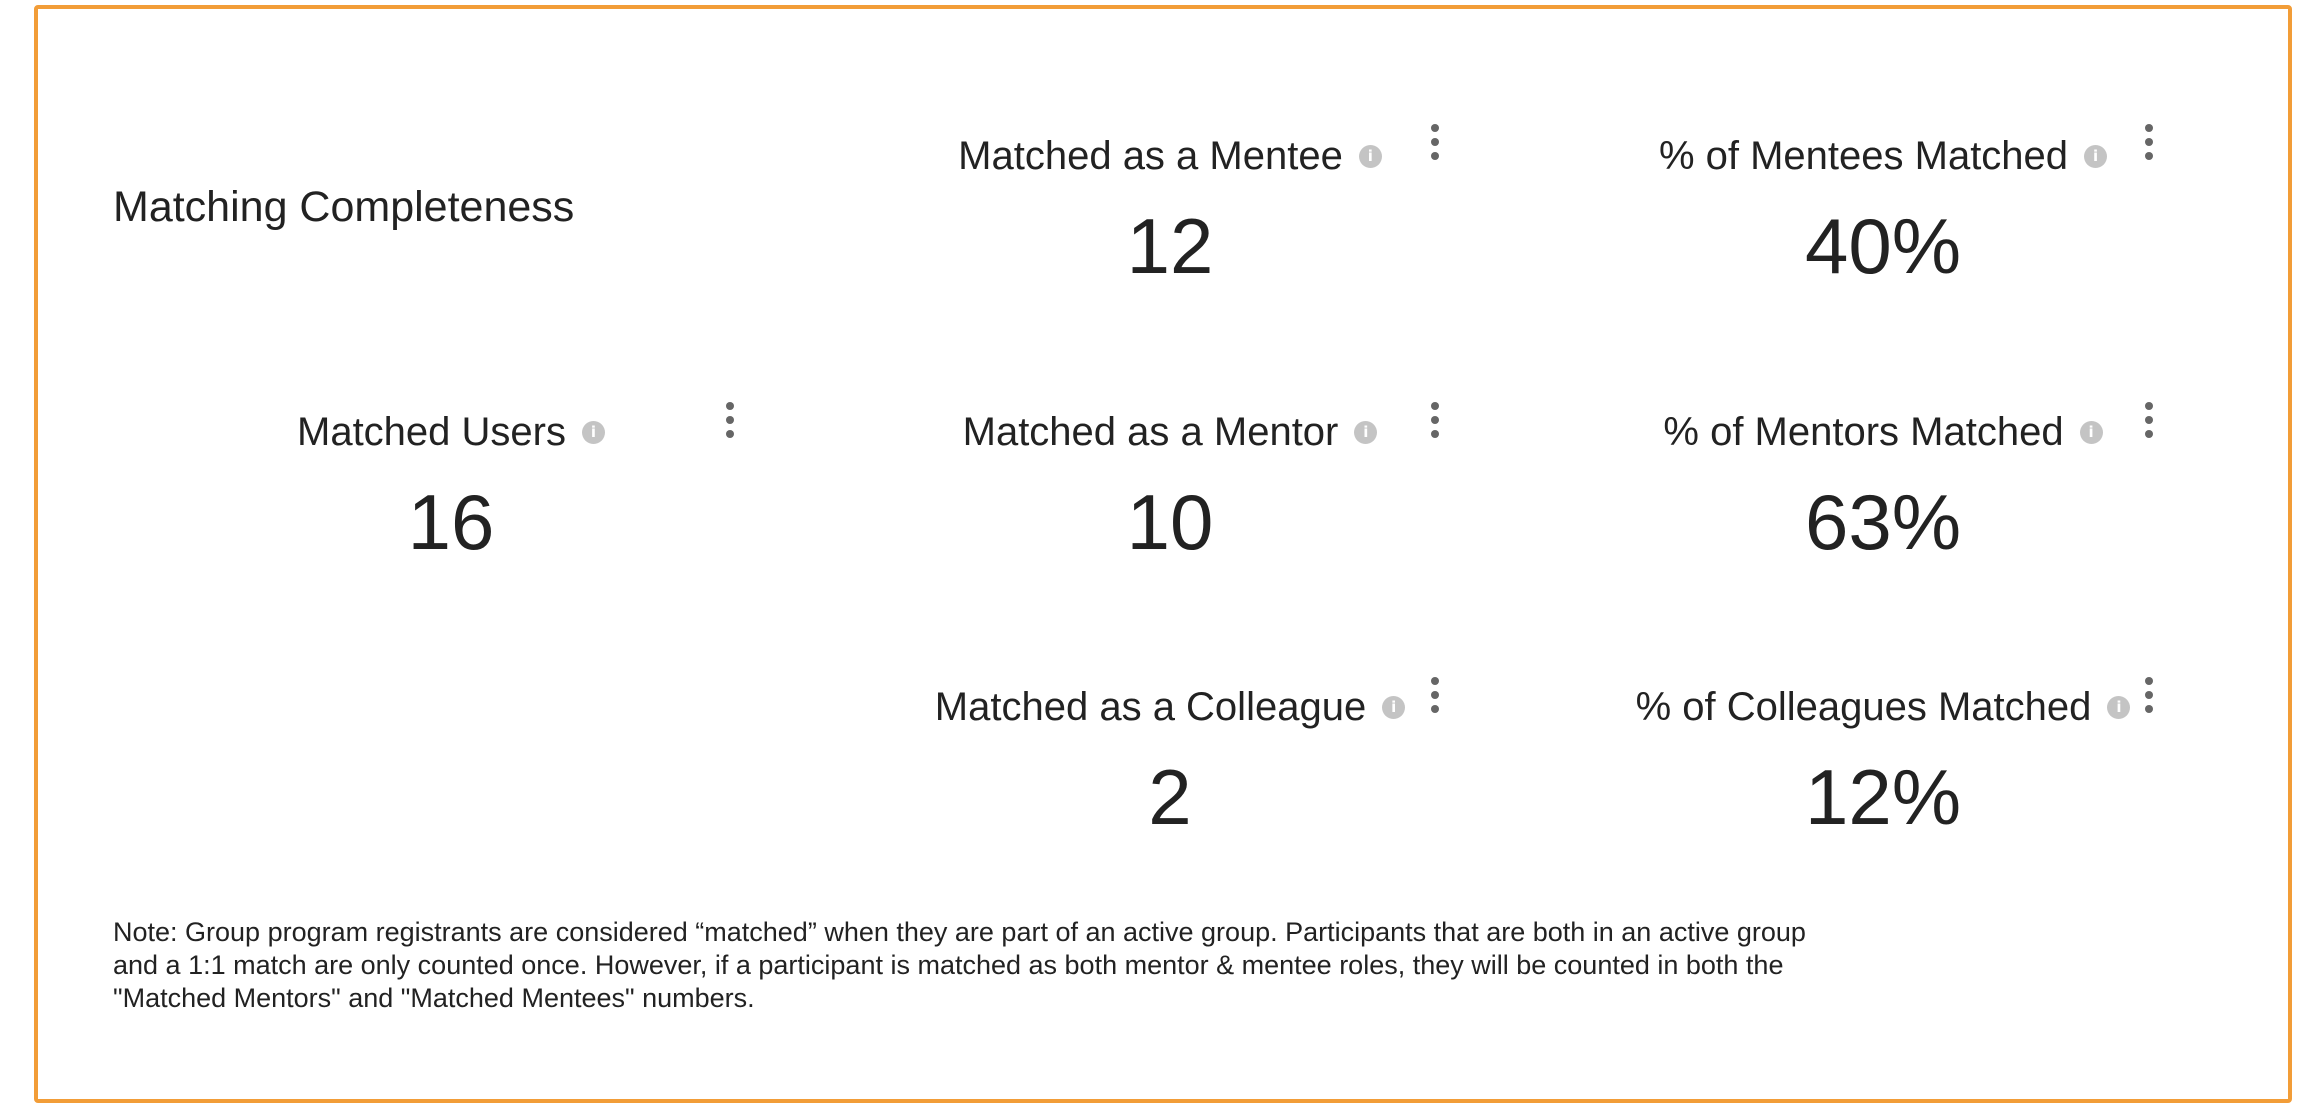 The image size is (2322, 1118). Describe the element at coordinates (1170, 246) in the screenshot. I see `metric-value: 12` at that location.